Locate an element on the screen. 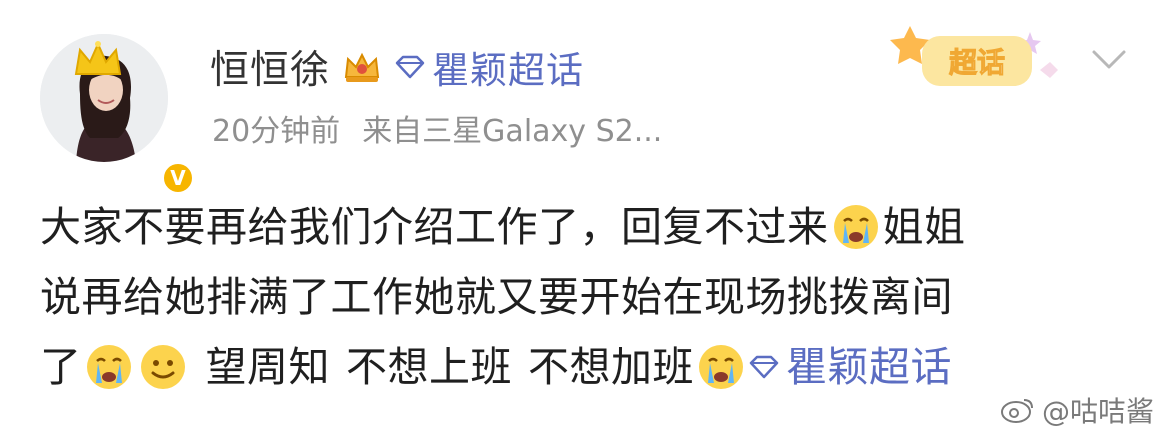  watermark: @咕咭酱 is located at coordinates (1077, 410).